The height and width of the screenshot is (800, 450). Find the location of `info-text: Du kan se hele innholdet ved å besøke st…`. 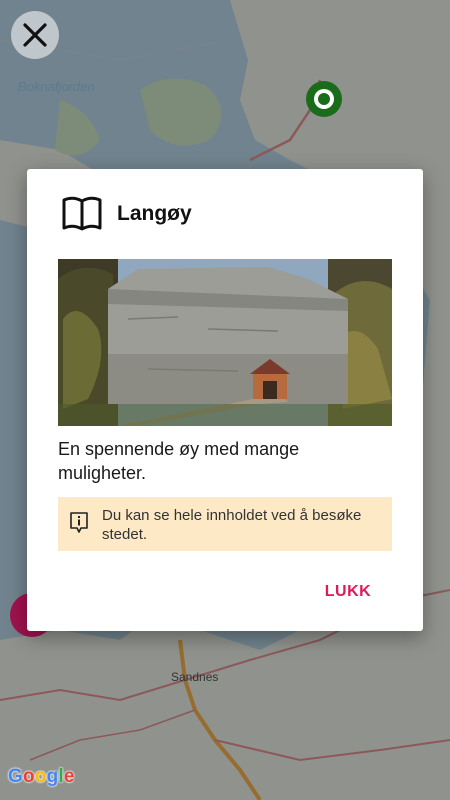

info-text: Du kan se hele innholdet ved å besøke st… is located at coordinates (232, 525).